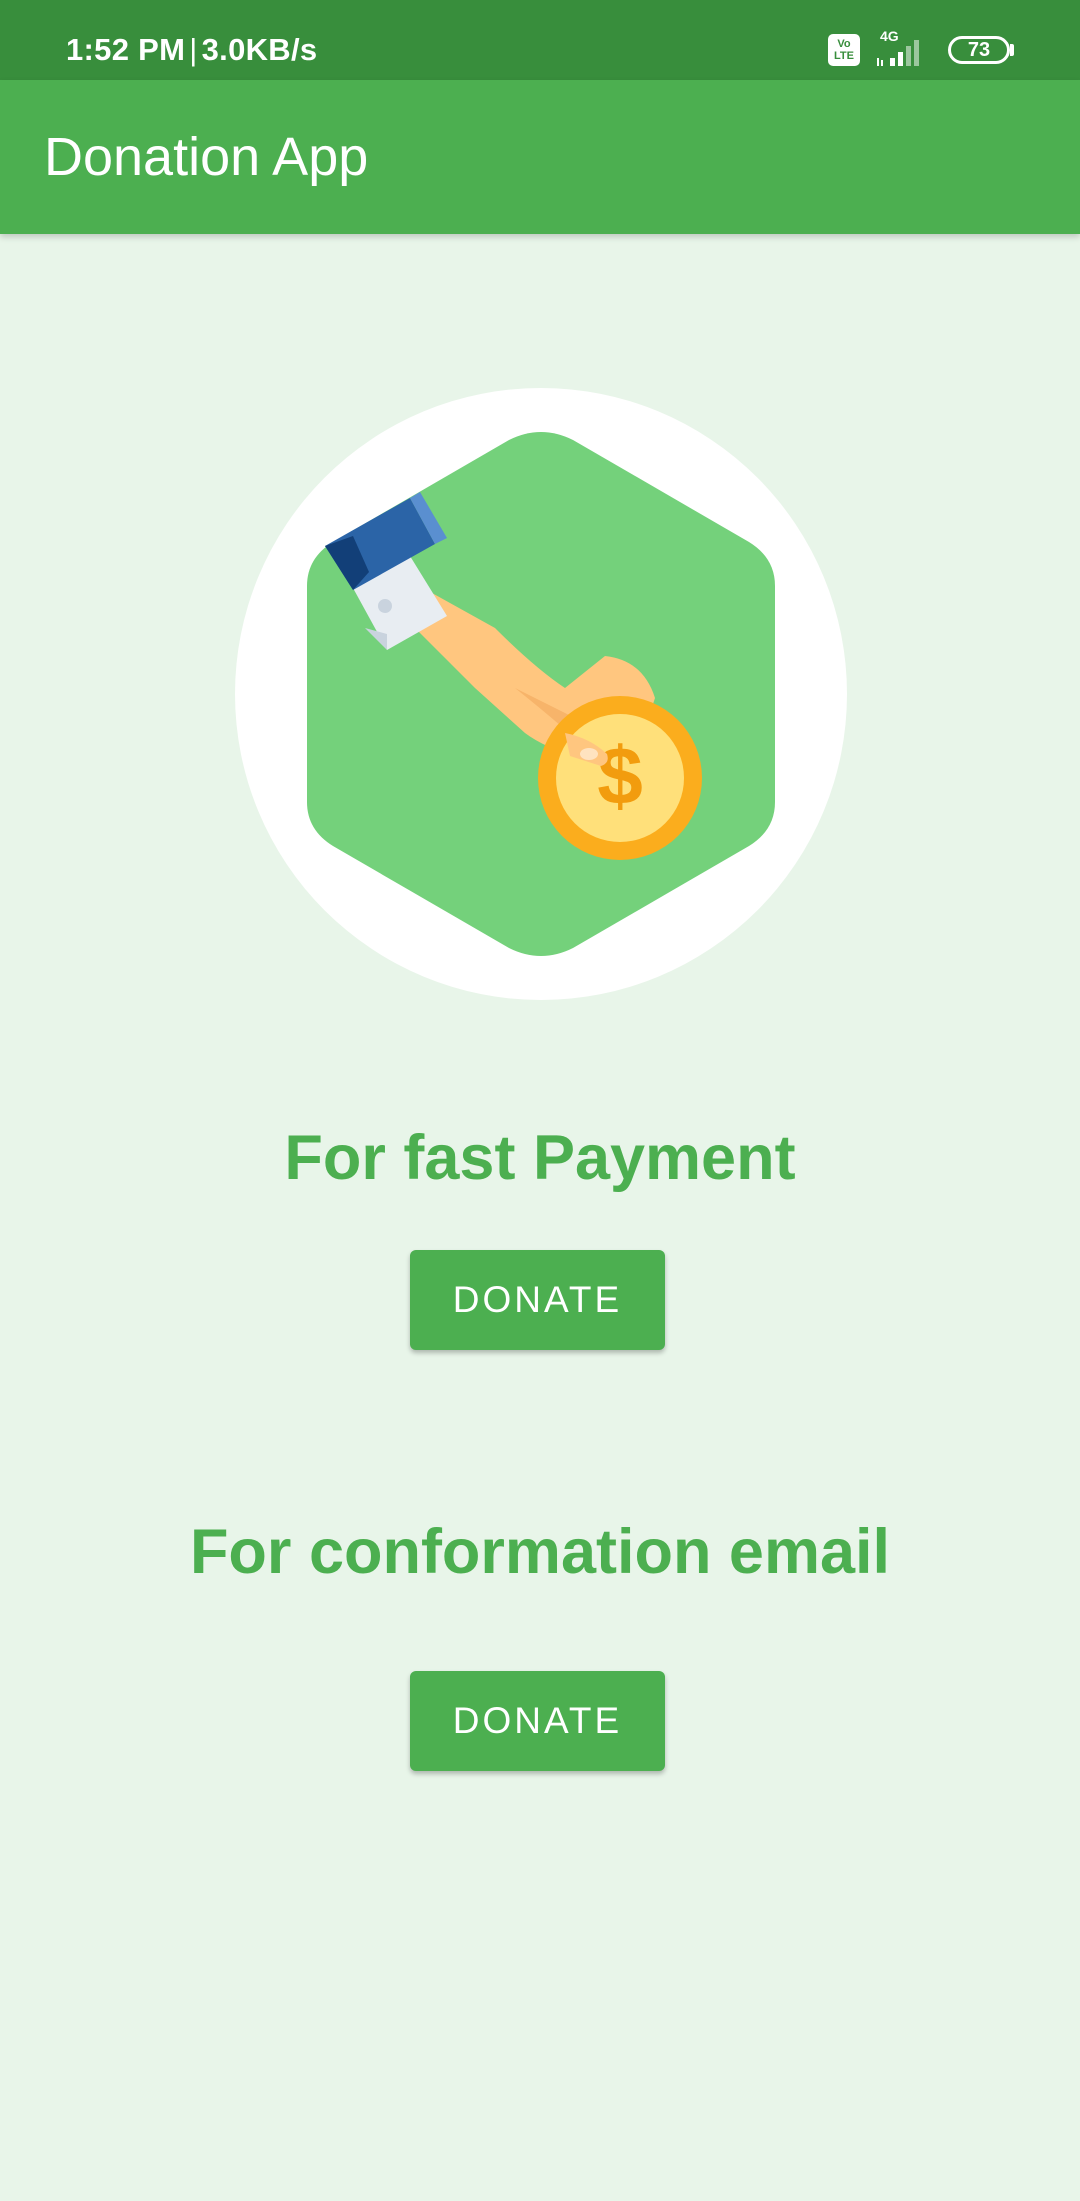 Image resolution: width=1080 pixels, height=2201 pixels. What do you see at coordinates (259, 49) in the screenshot?
I see `network-speed: 3.0KB/s` at bounding box center [259, 49].